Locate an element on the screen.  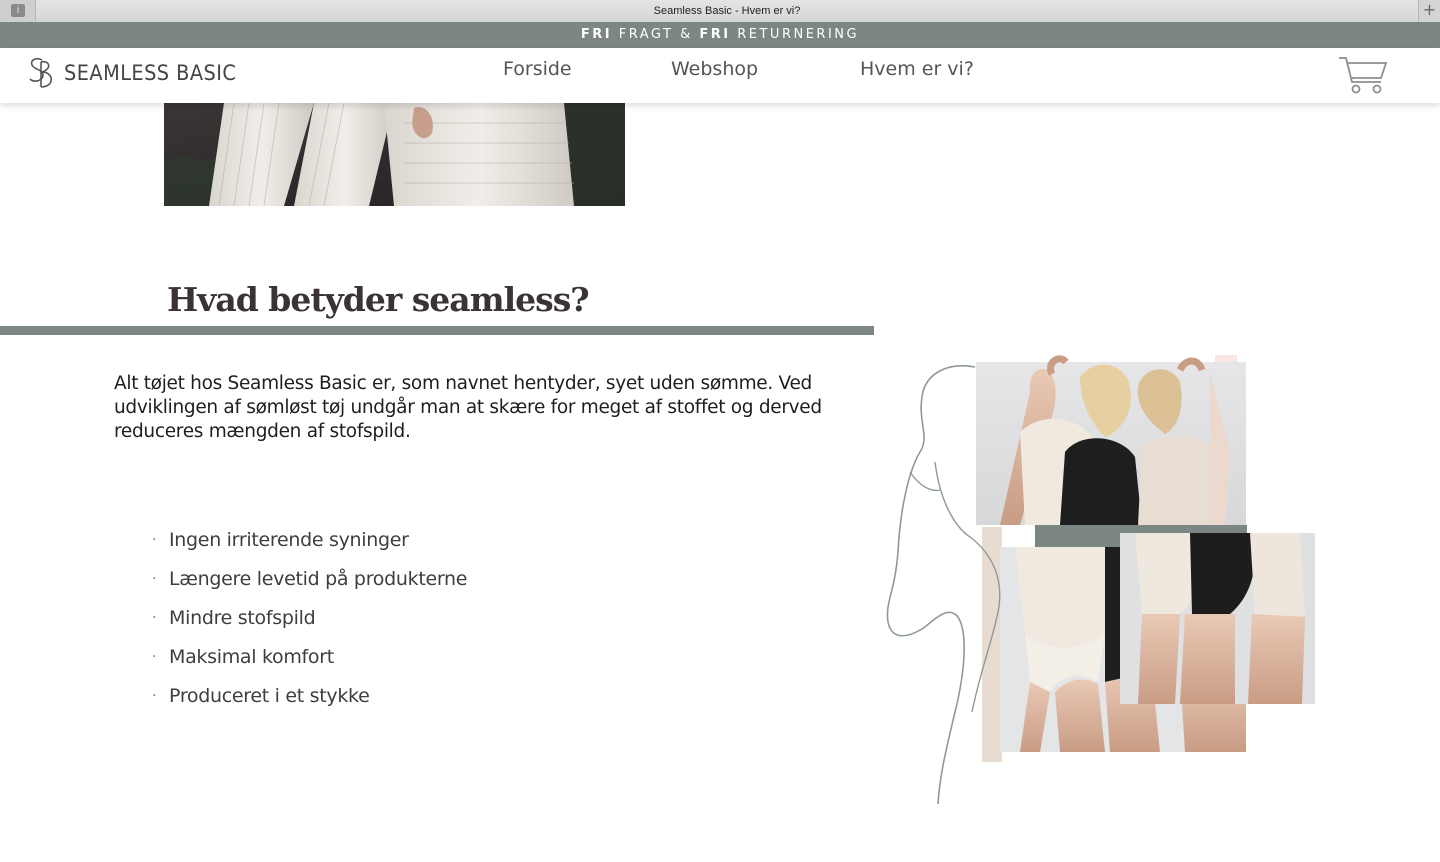
main-nav: Forside Webshop Hvem er vi? is located at coordinates (720, 71).